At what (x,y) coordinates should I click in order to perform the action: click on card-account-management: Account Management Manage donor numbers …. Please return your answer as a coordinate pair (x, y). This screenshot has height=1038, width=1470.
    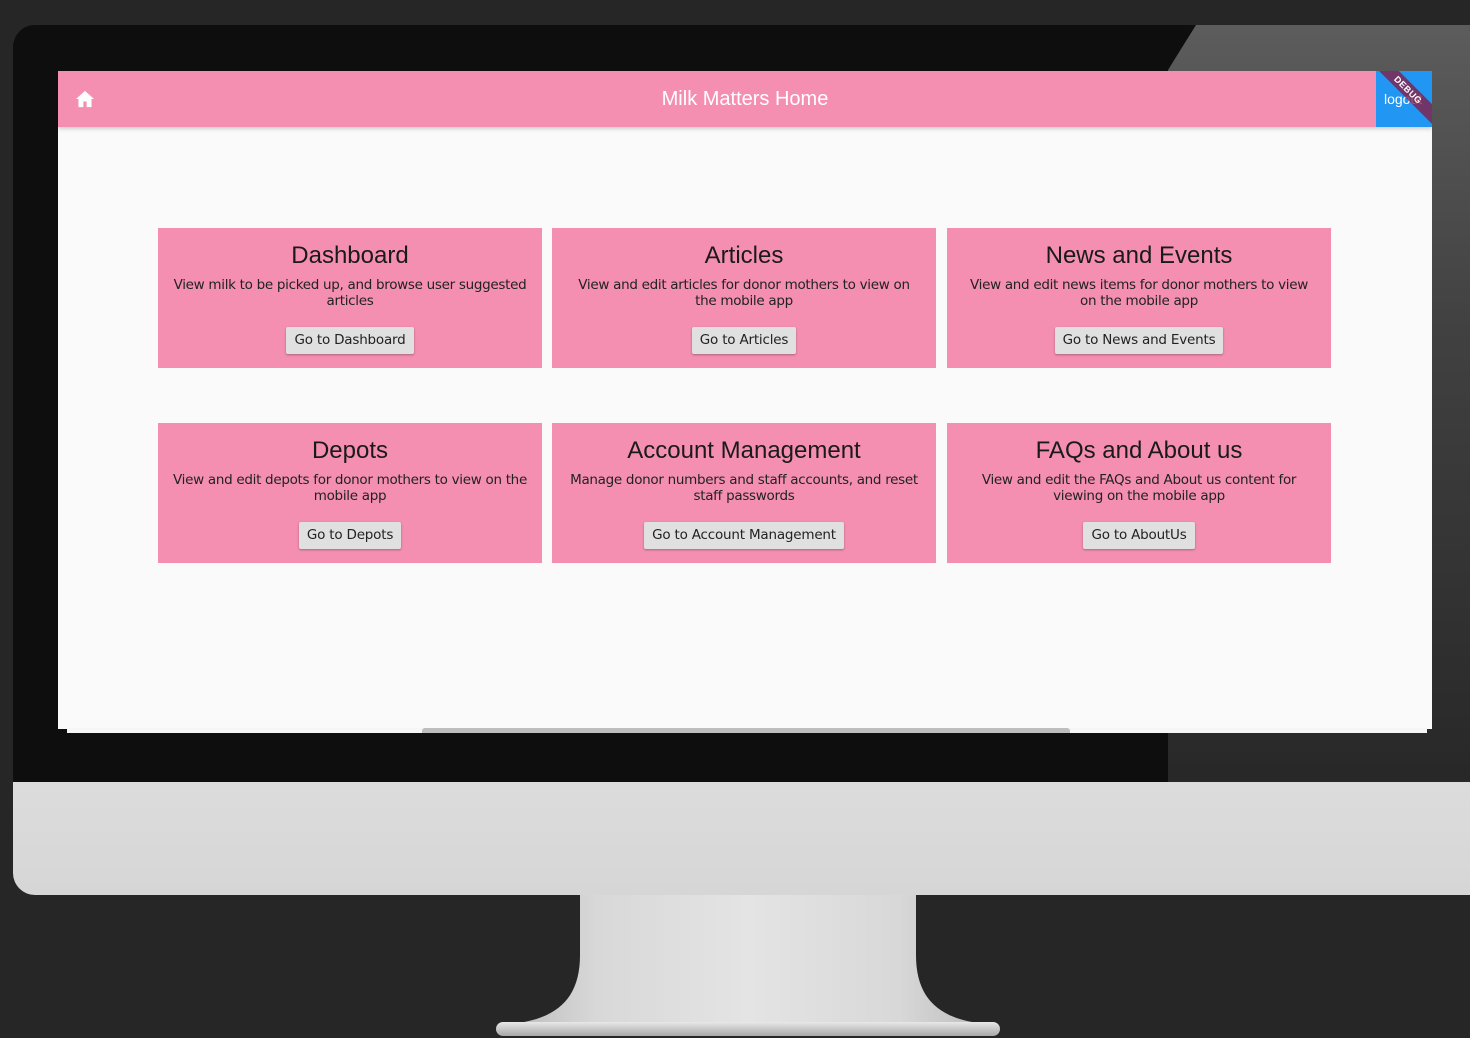
    Looking at the image, I should click on (744, 493).